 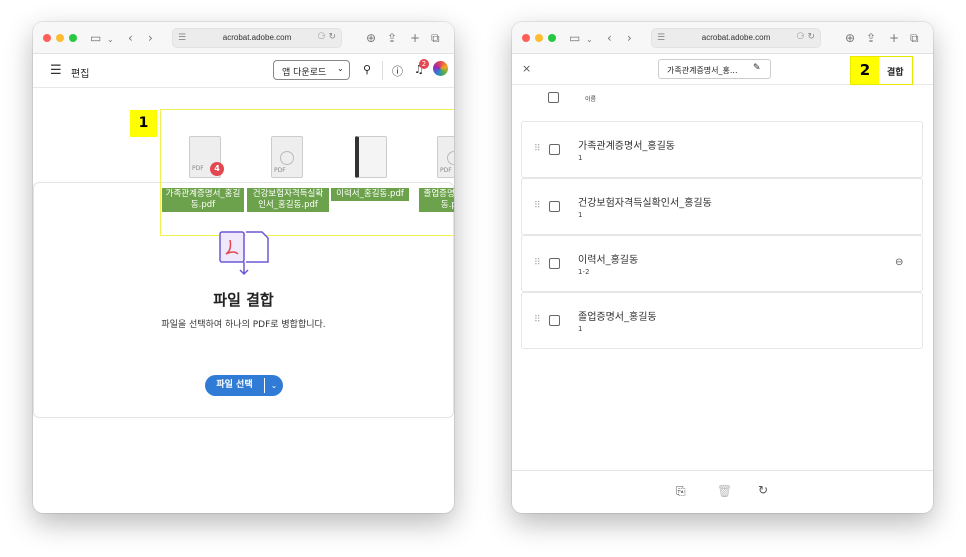 What do you see at coordinates (608, 260) in the screenshot?
I see `file-name: 이력서_홍길동` at bounding box center [608, 260].